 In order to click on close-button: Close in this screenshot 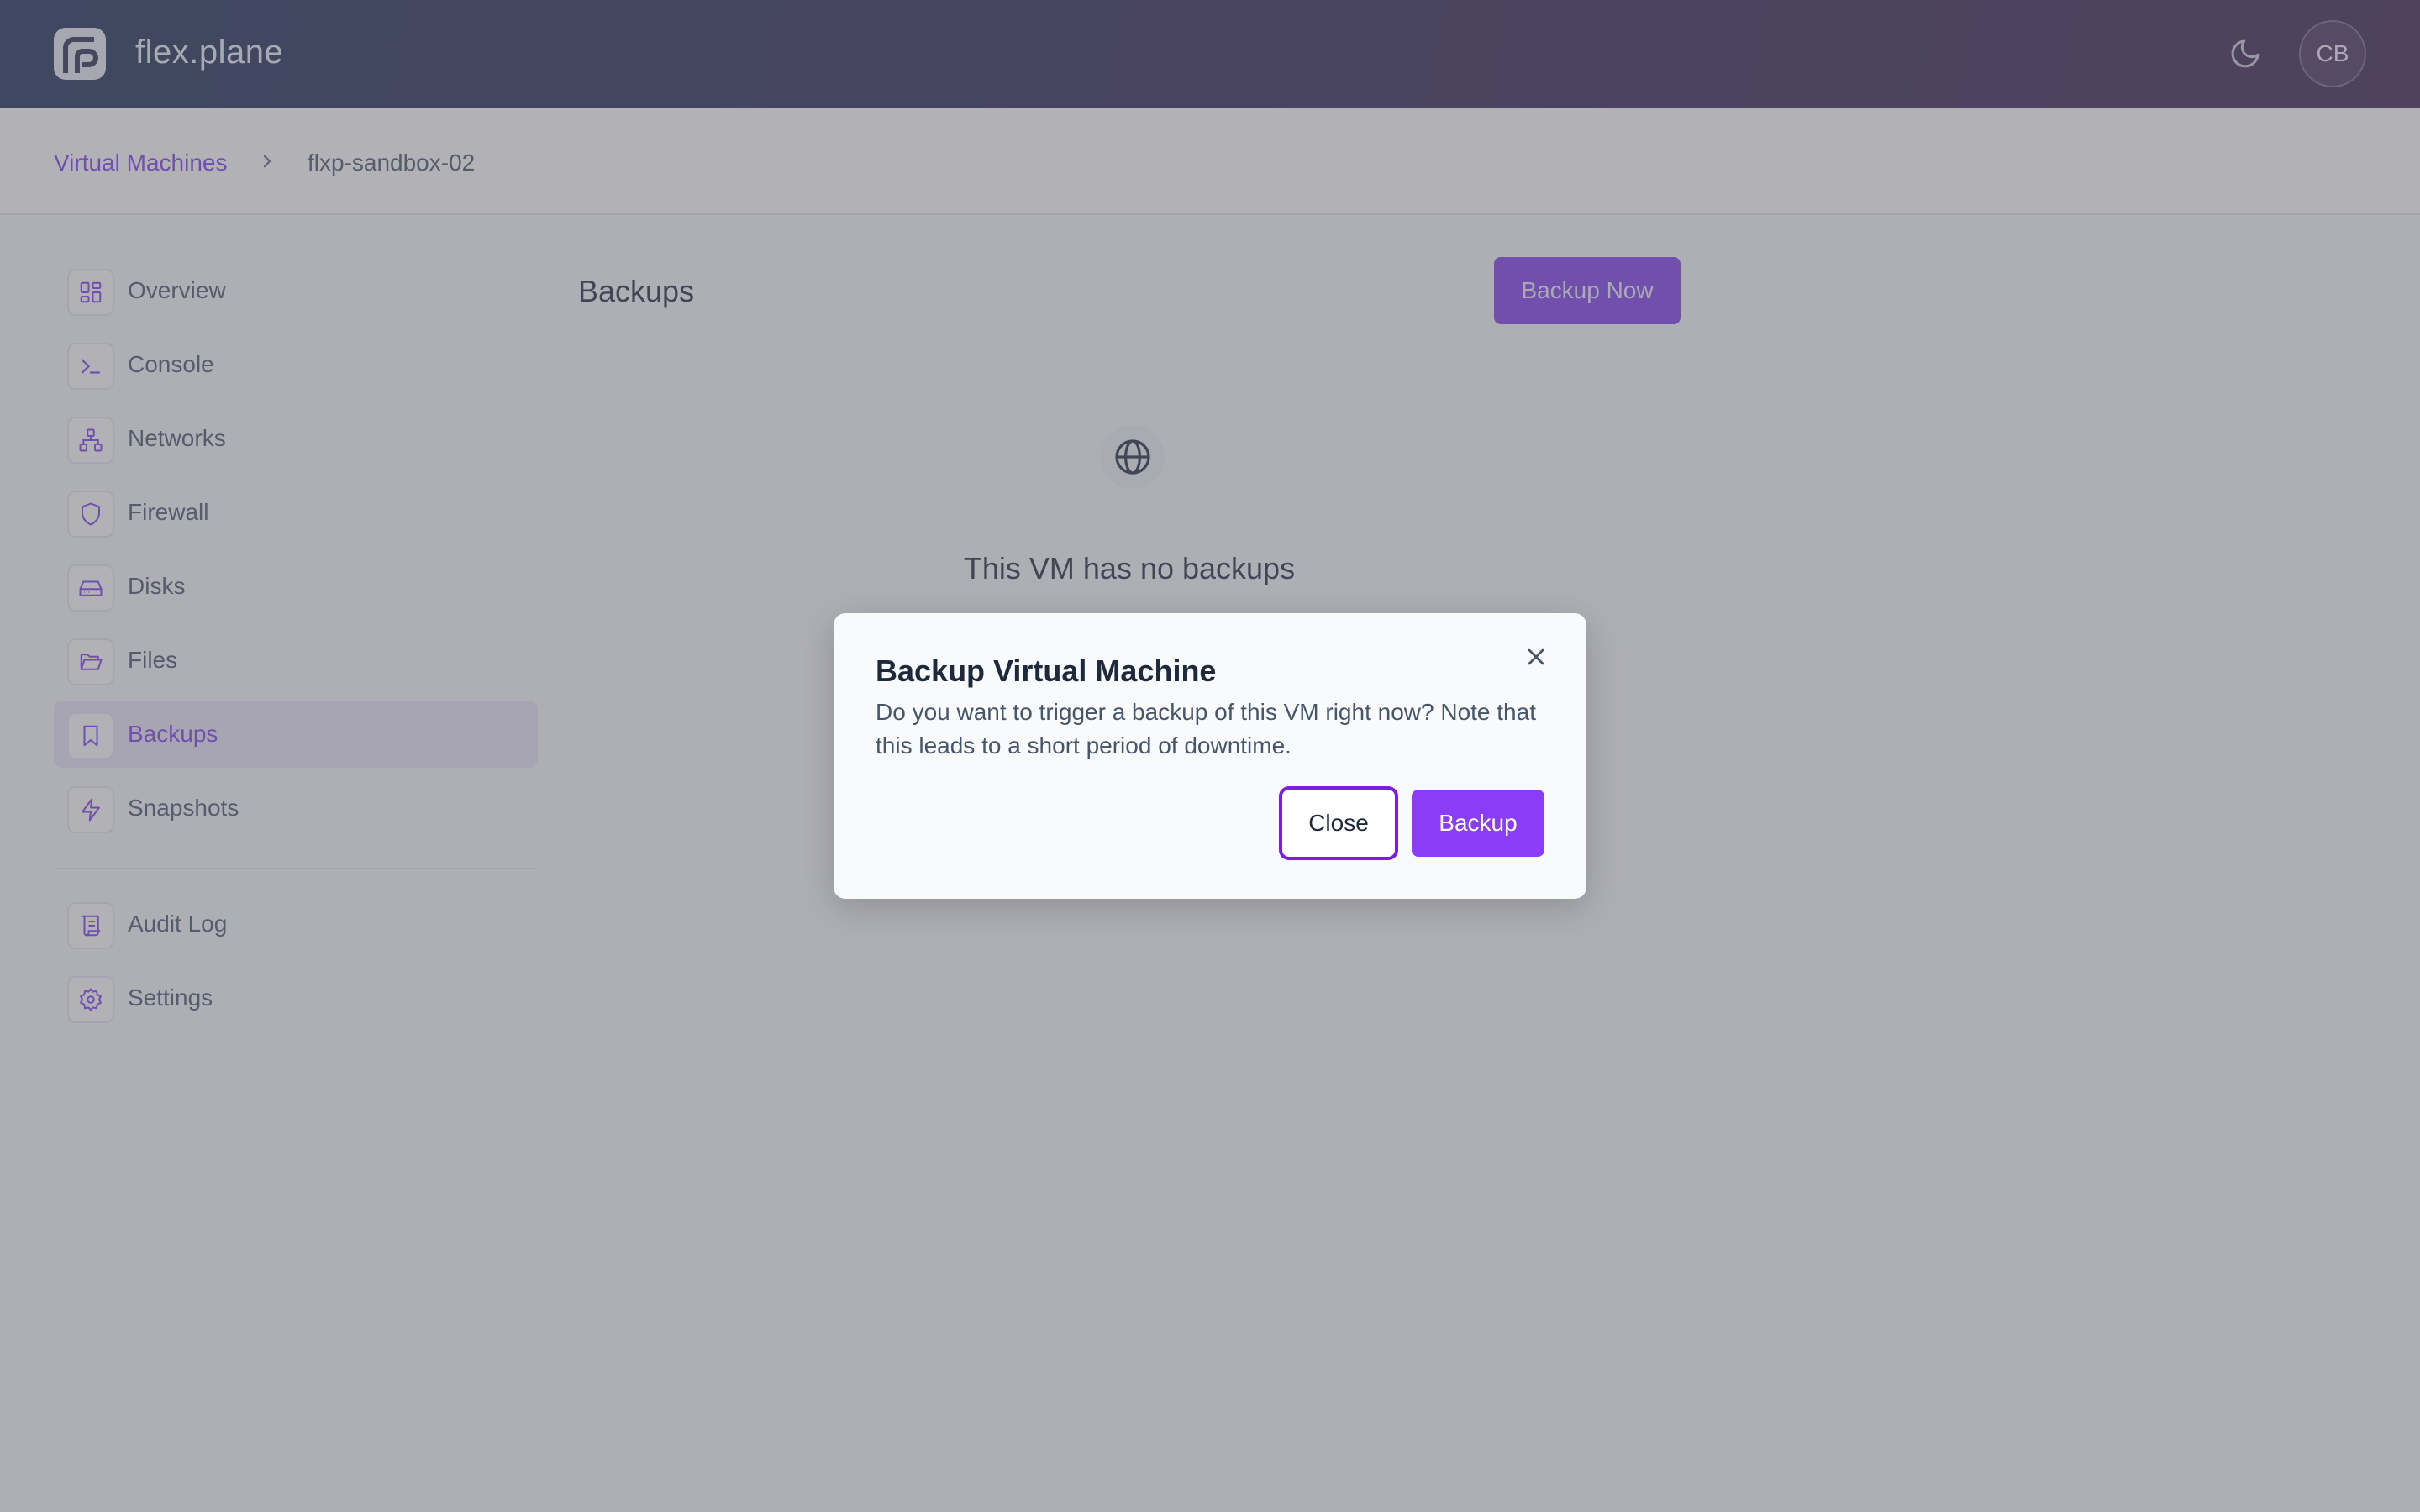, I will do `click(1338, 823)`.